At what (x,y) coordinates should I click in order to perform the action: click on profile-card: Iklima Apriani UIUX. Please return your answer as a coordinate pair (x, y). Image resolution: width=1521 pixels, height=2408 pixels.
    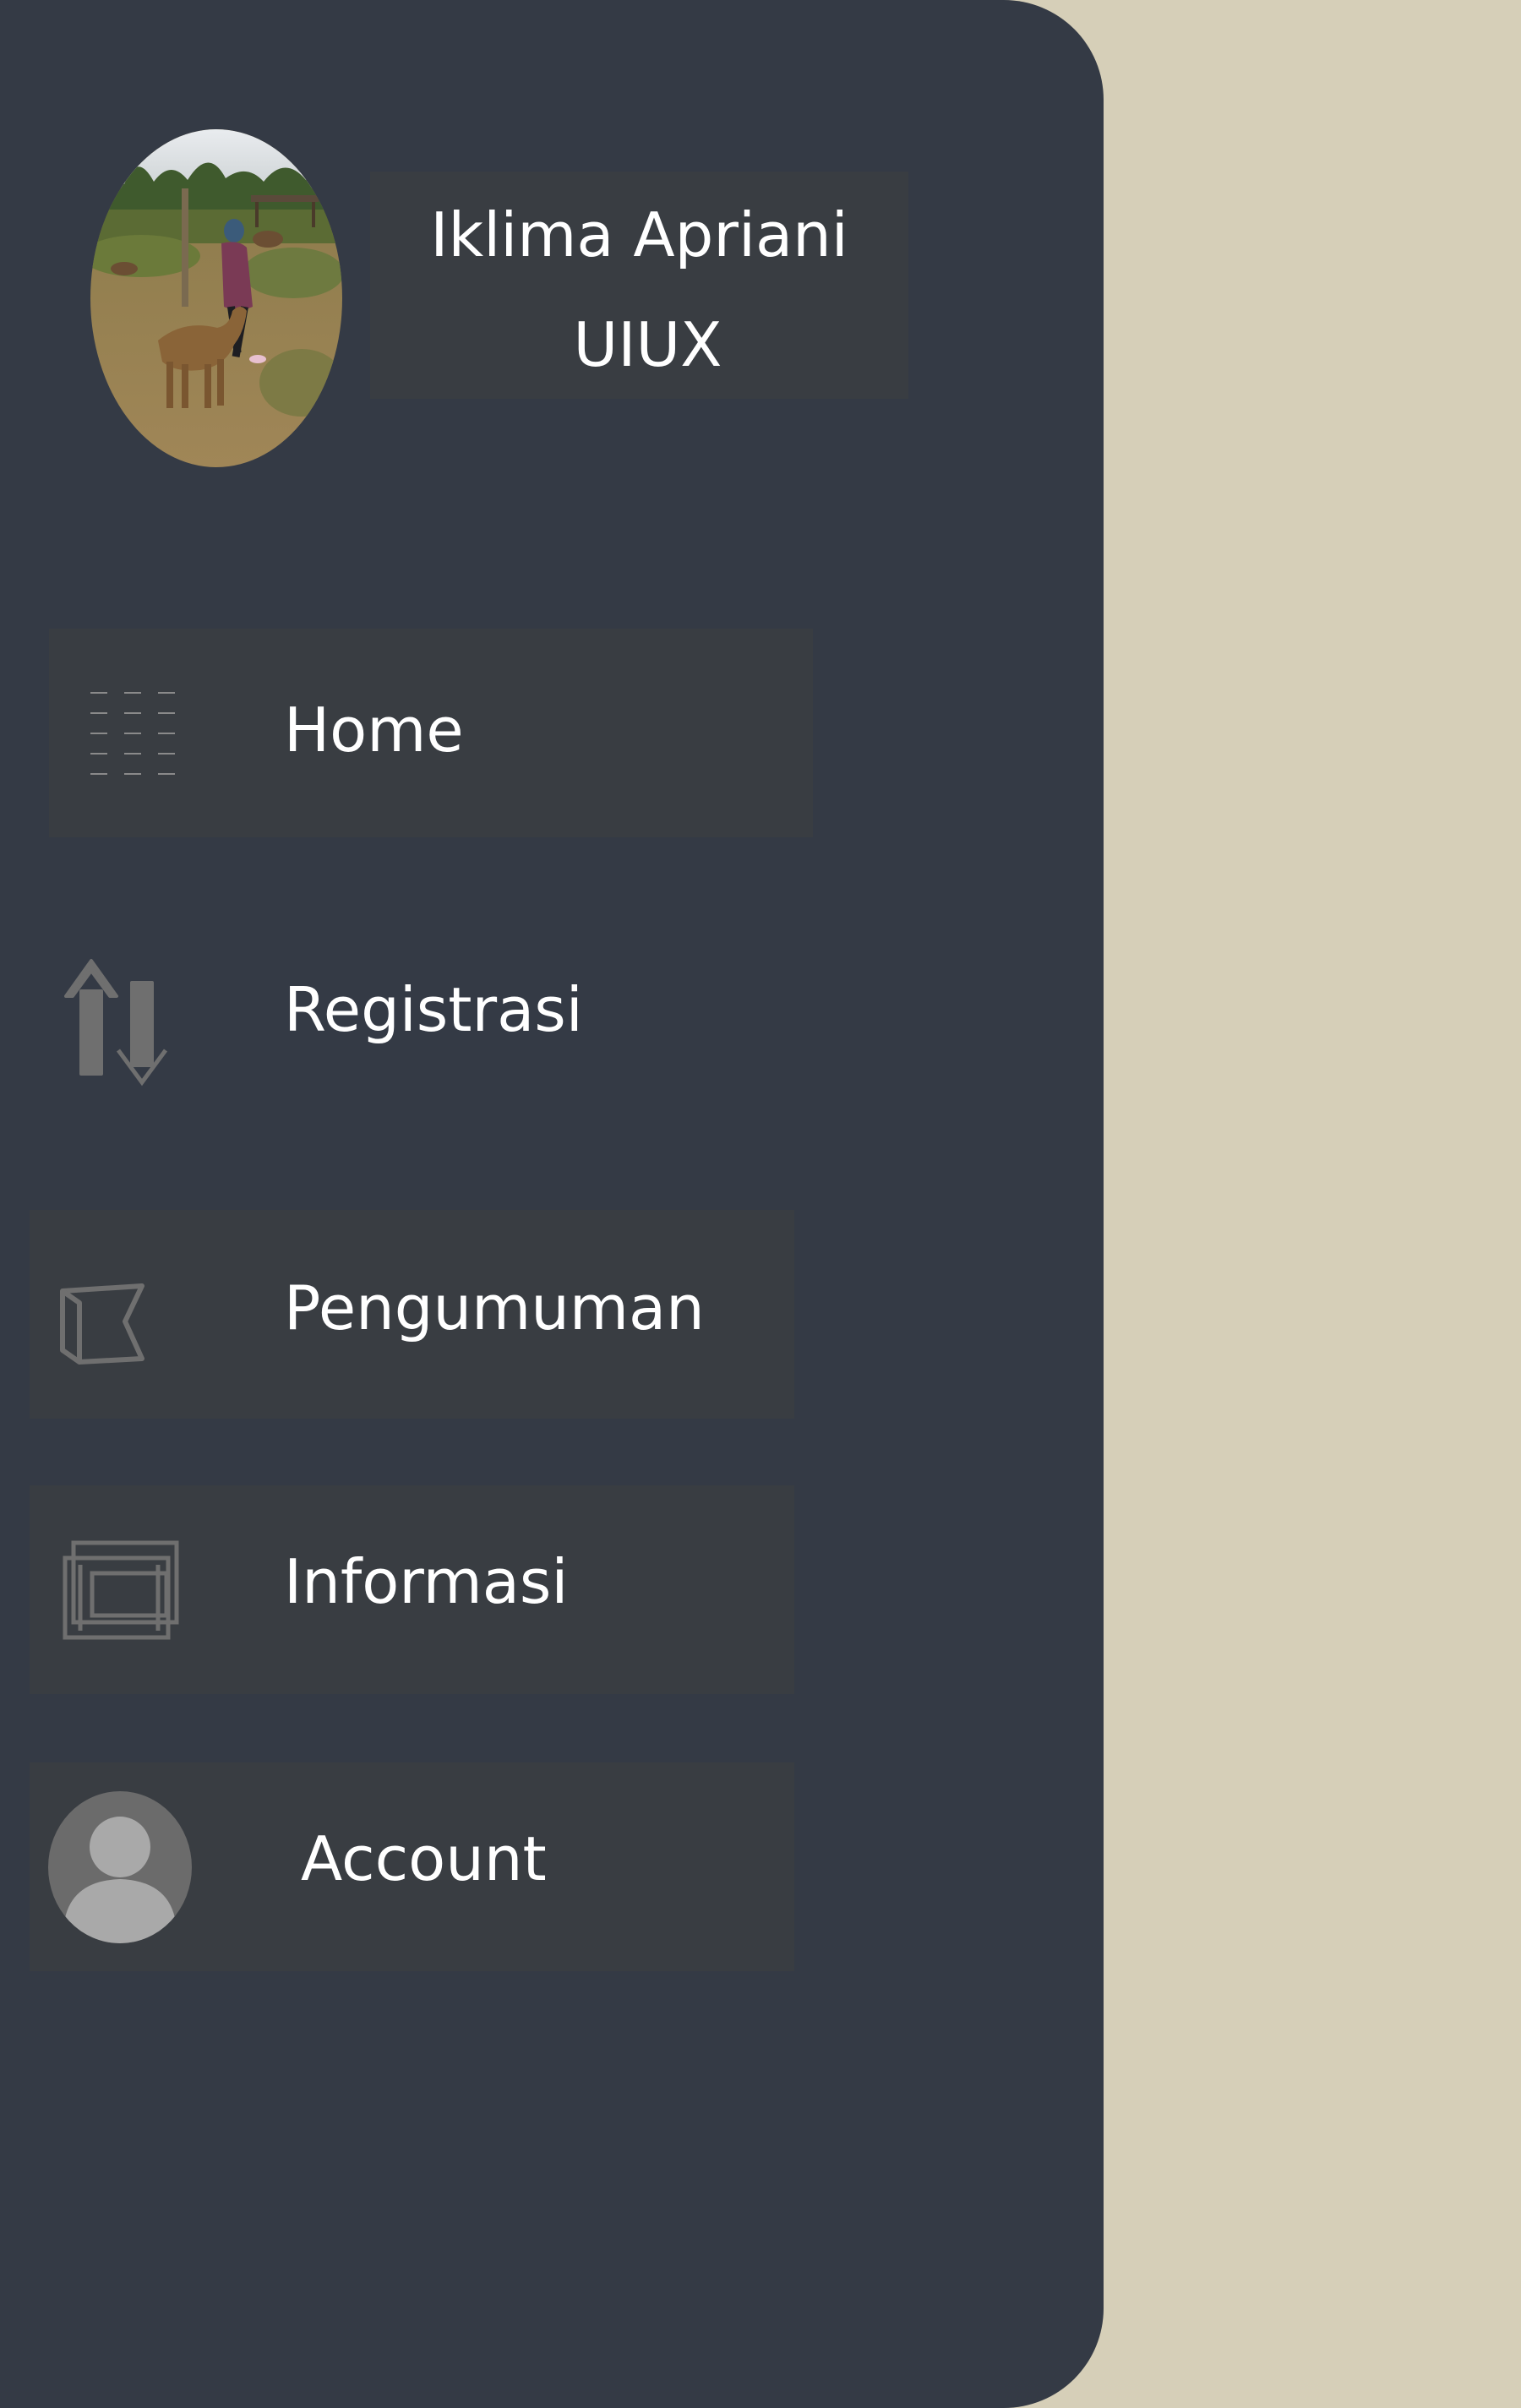
    Looking at the image, I should click on (639, 285).